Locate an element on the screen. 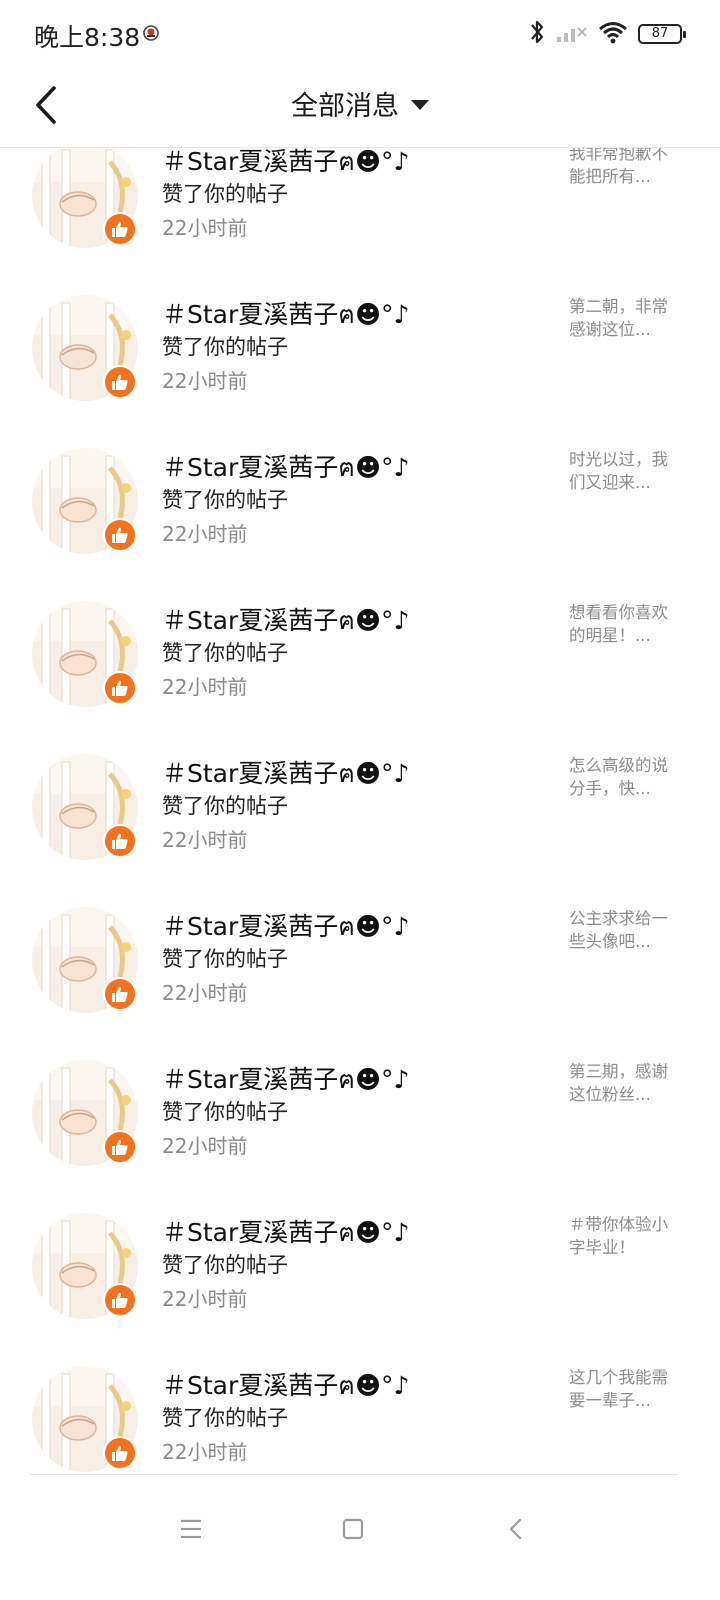 The width and height of the screenshot is (720, 1600). menu-icon is located at coordinates (191, 1529).